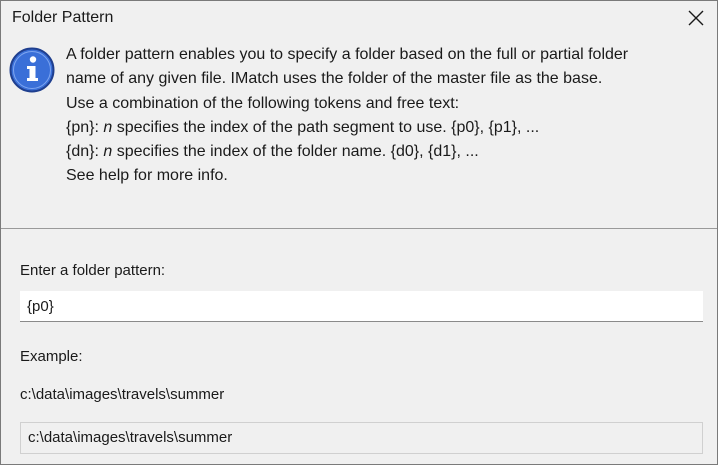 The height and width of the screenshot is (465, 718). What do you see at coordinates (93, 270) in the screenshot?
I see `pattern-label: Enter a folder pattern:` at bounding box center [93, 270].